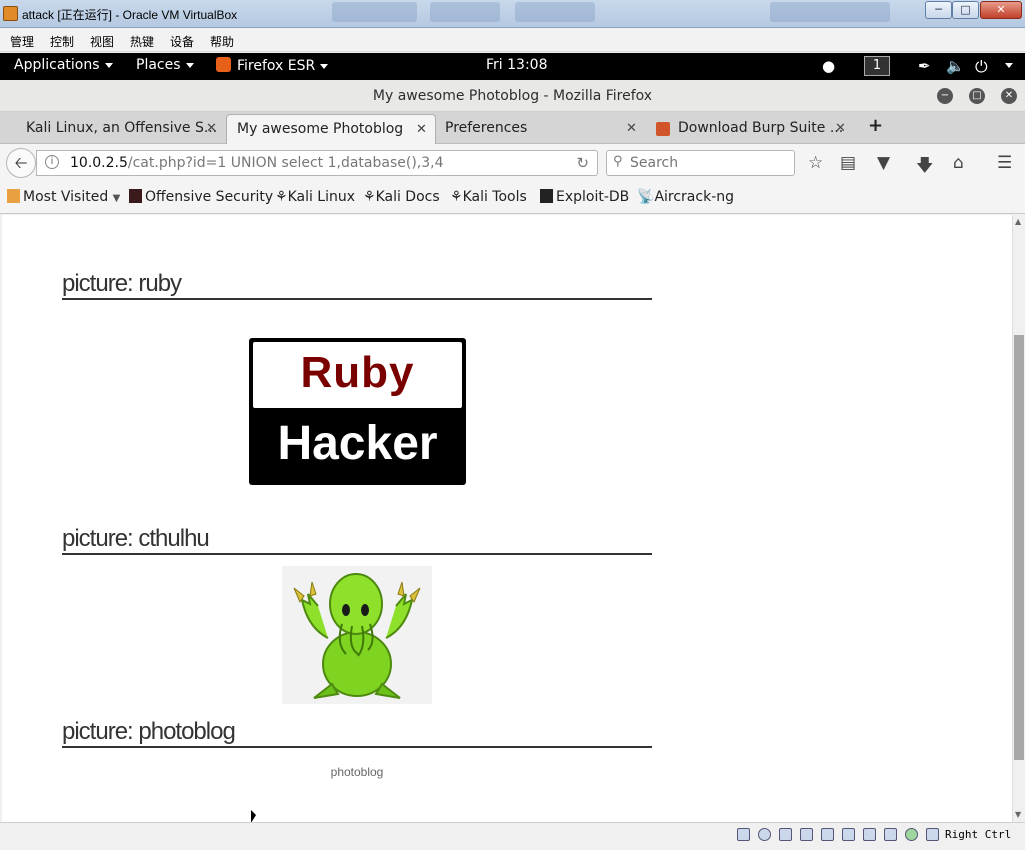 The image size is (1025, 850). Describe the element at coordinates (22, 41) in the screenshot. I see `menu-manage: 管理` at that location.